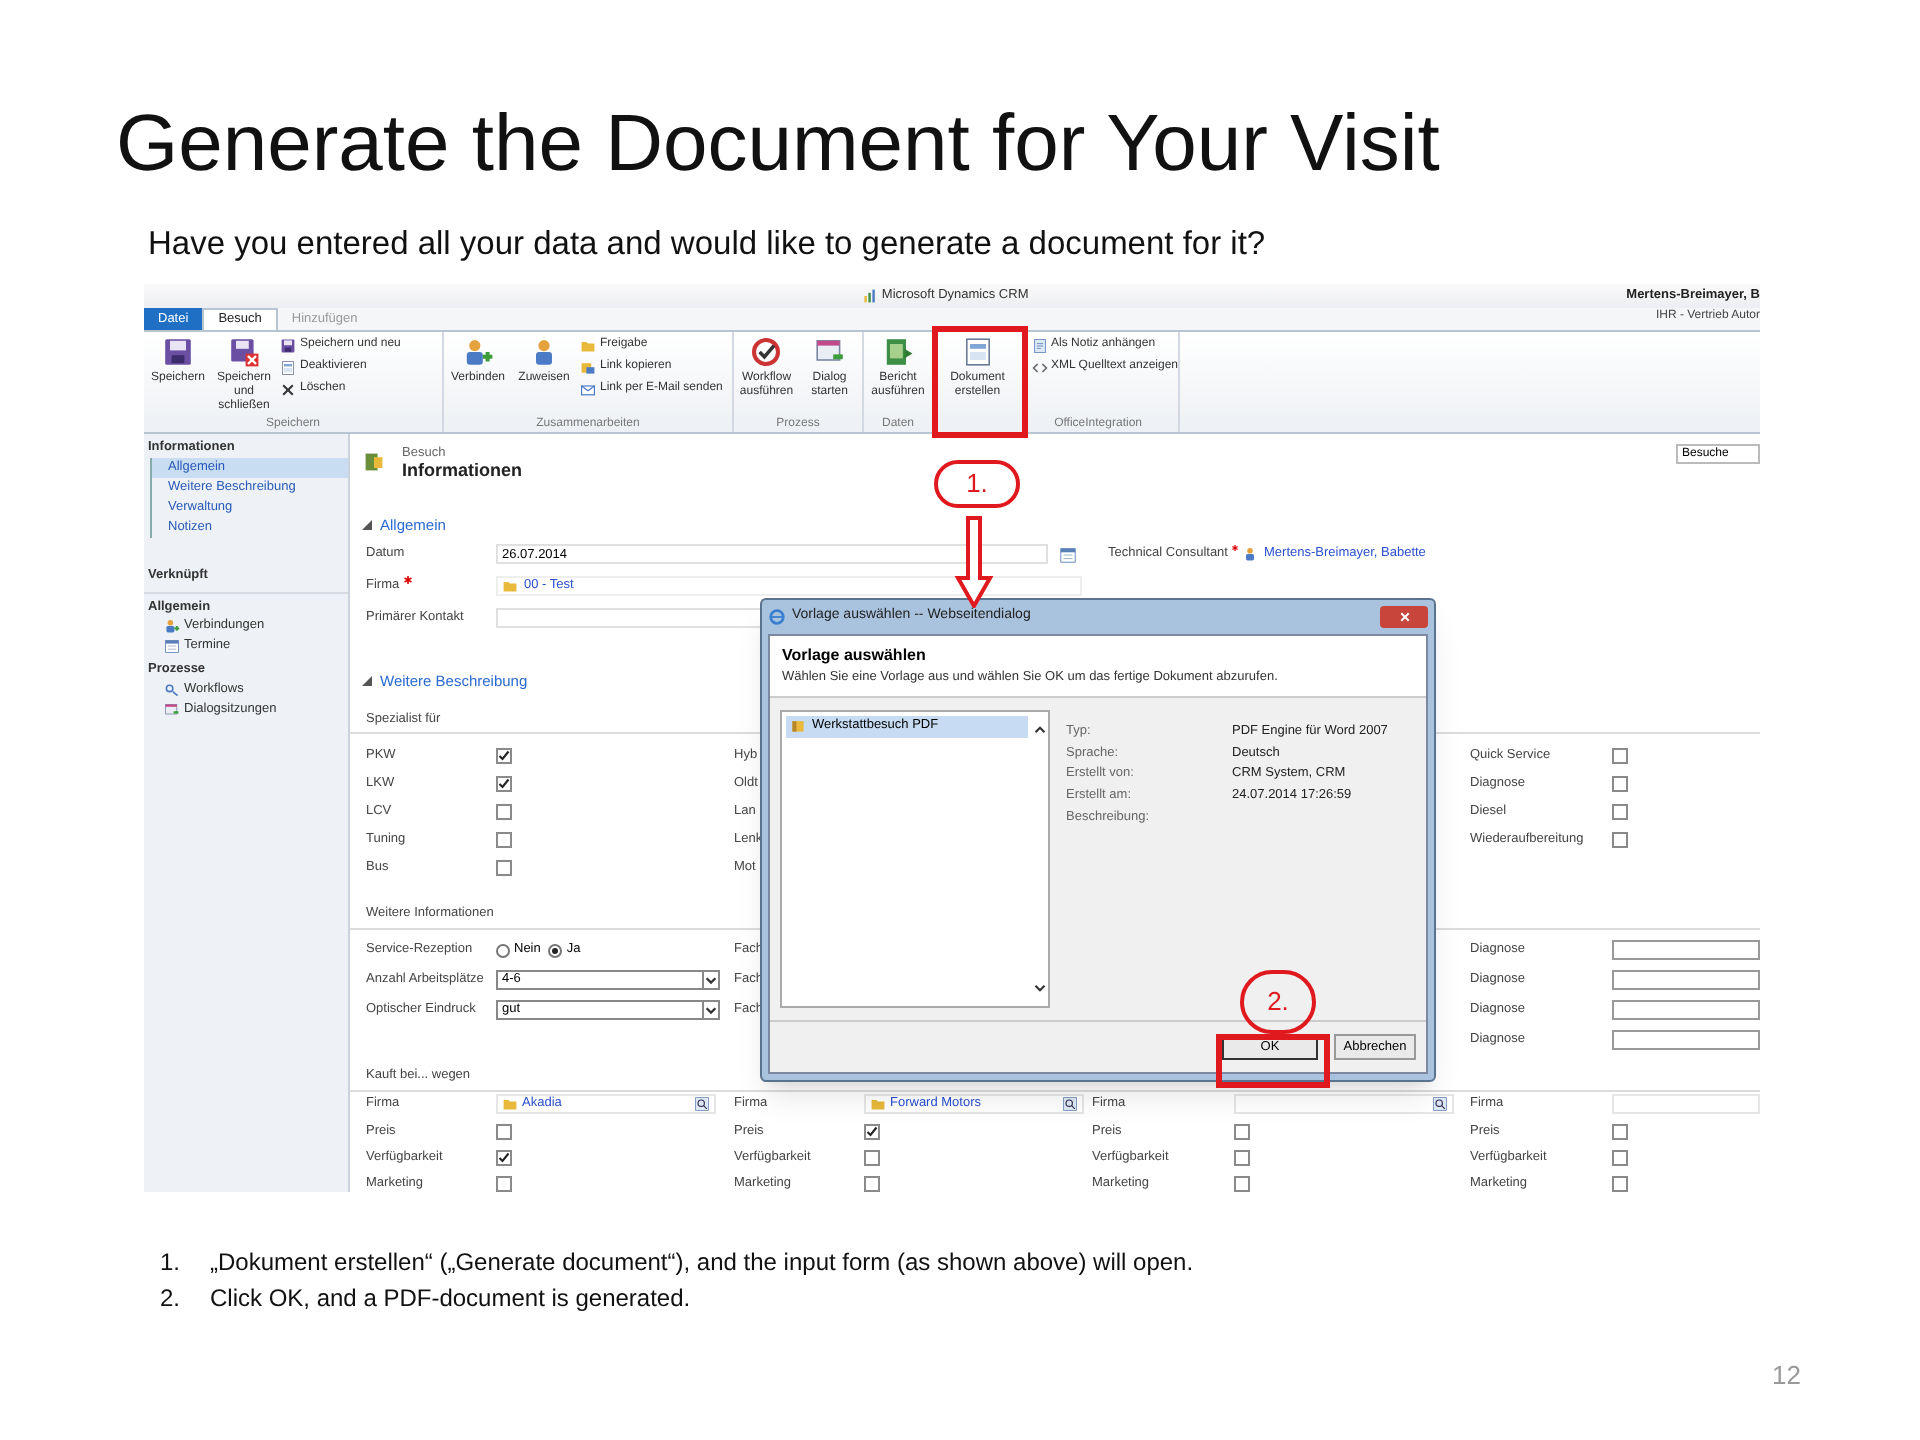  Describe the element at coordinates (450, 1299) in the screenshot. I see `step-text: Click OK, and a PDF-document is generated.` at that location.